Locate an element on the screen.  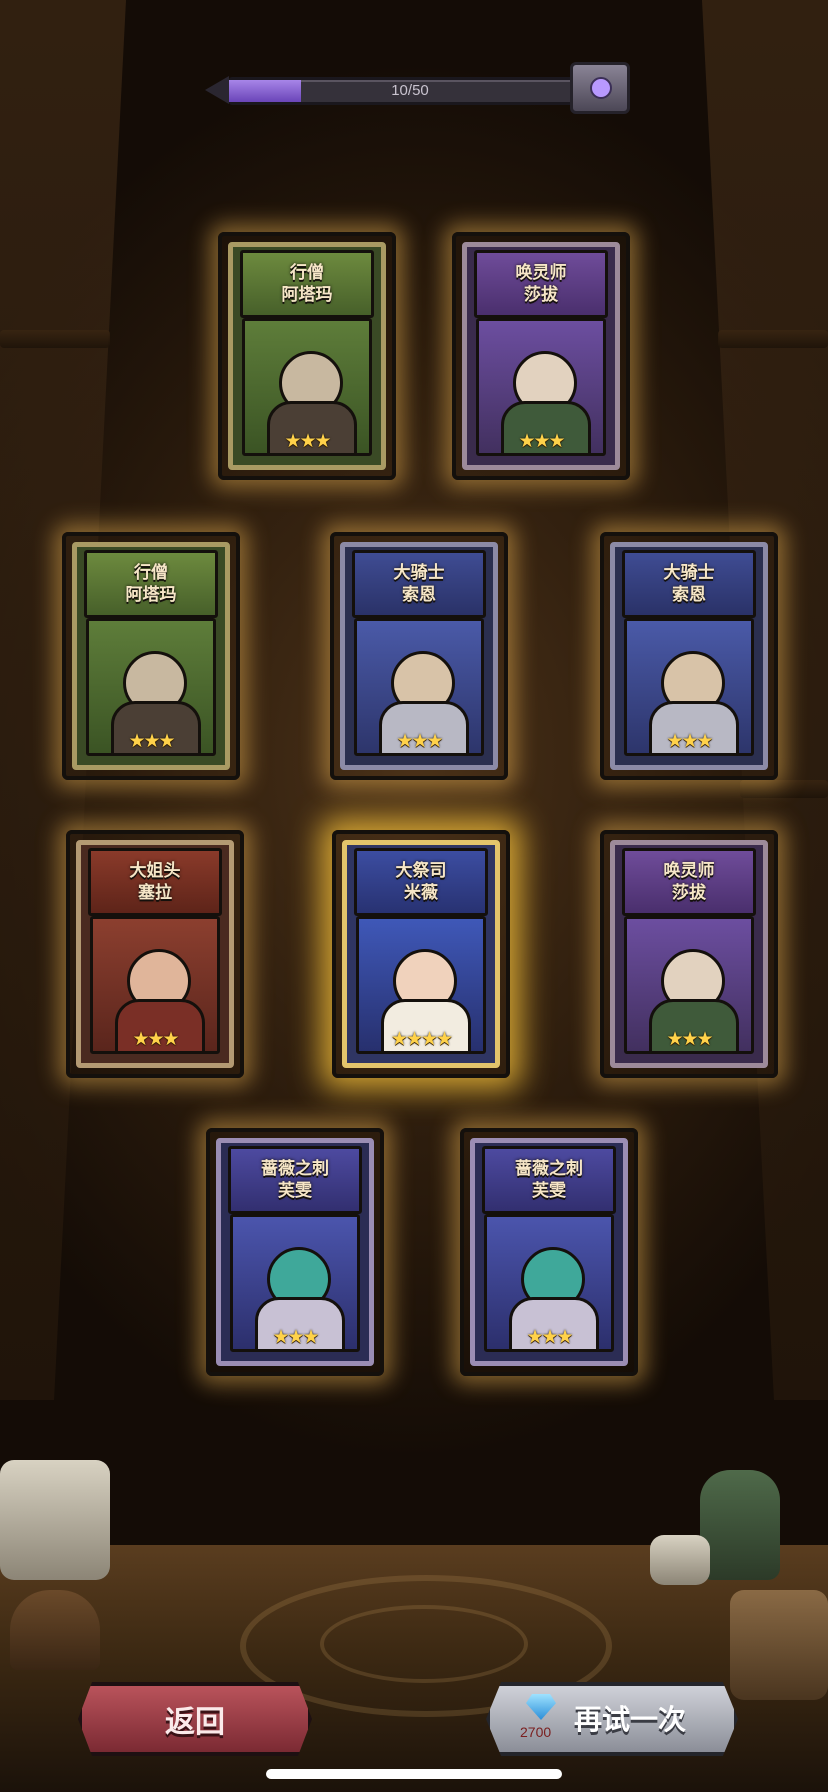
retry-cost: 2700 is located at coordinates (536, 1732).